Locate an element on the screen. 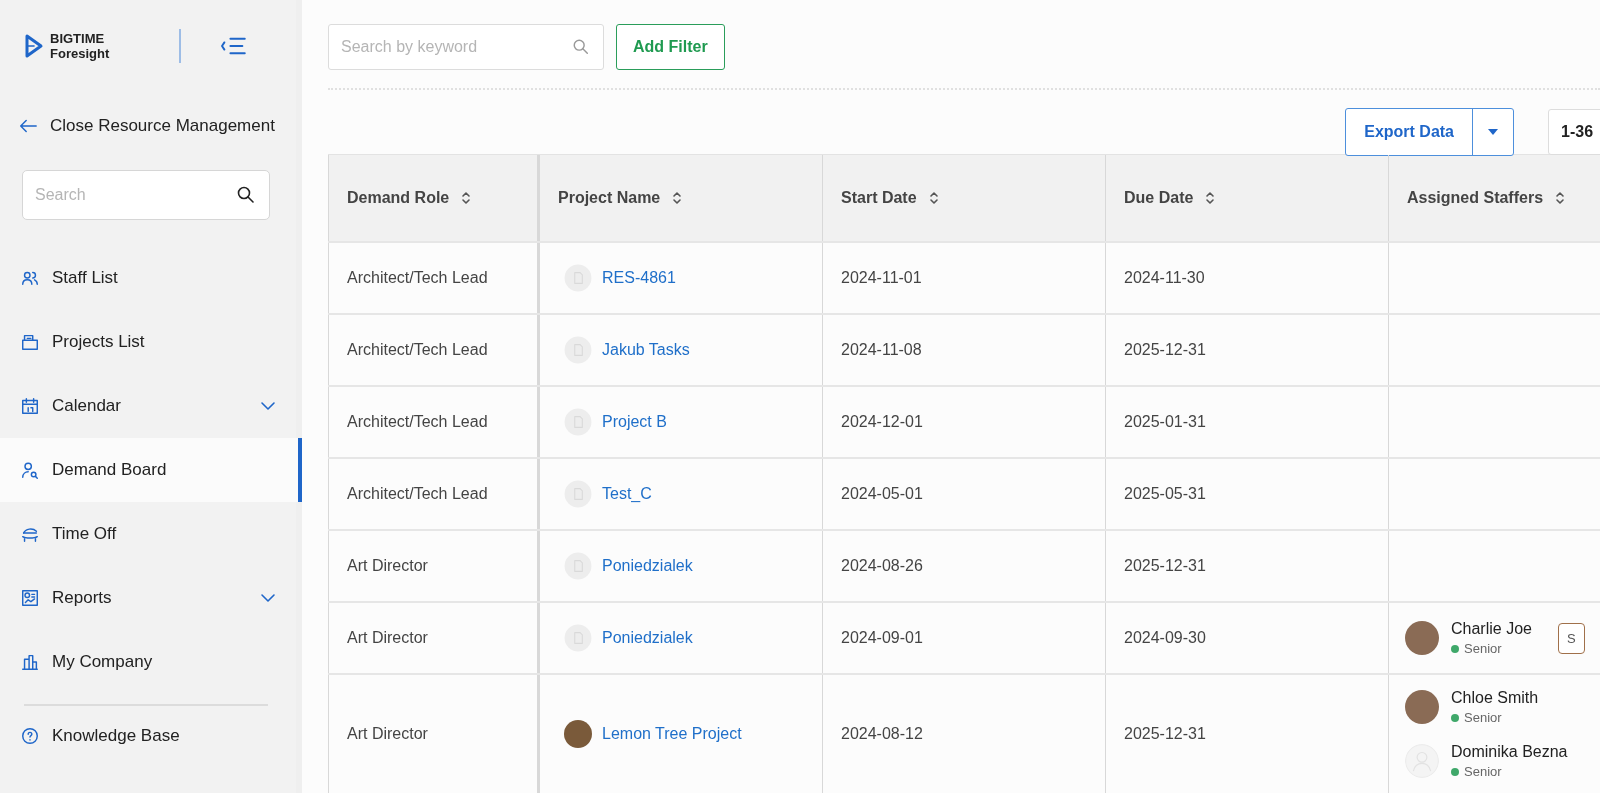 The height and width of the screenshot is (793, 1600). table-cell: 2024-08-12 is located at coordinates (964, 734).